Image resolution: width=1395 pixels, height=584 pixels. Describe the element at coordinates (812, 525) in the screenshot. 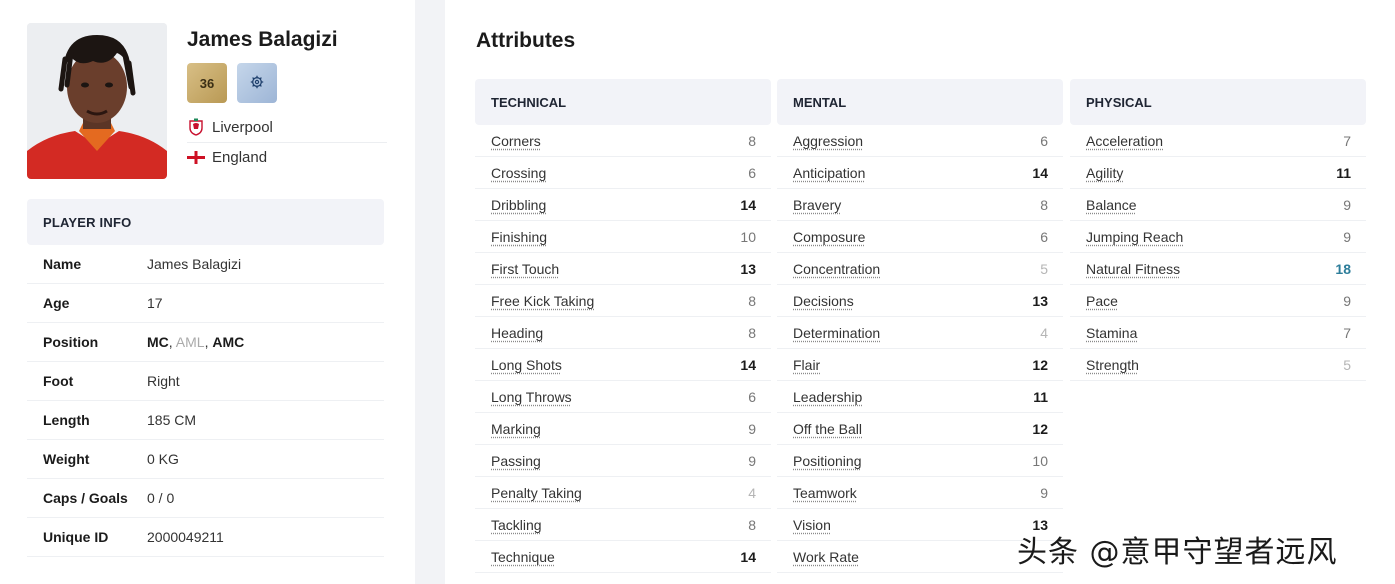

I see `attribute-name-link: Vision` at that location.